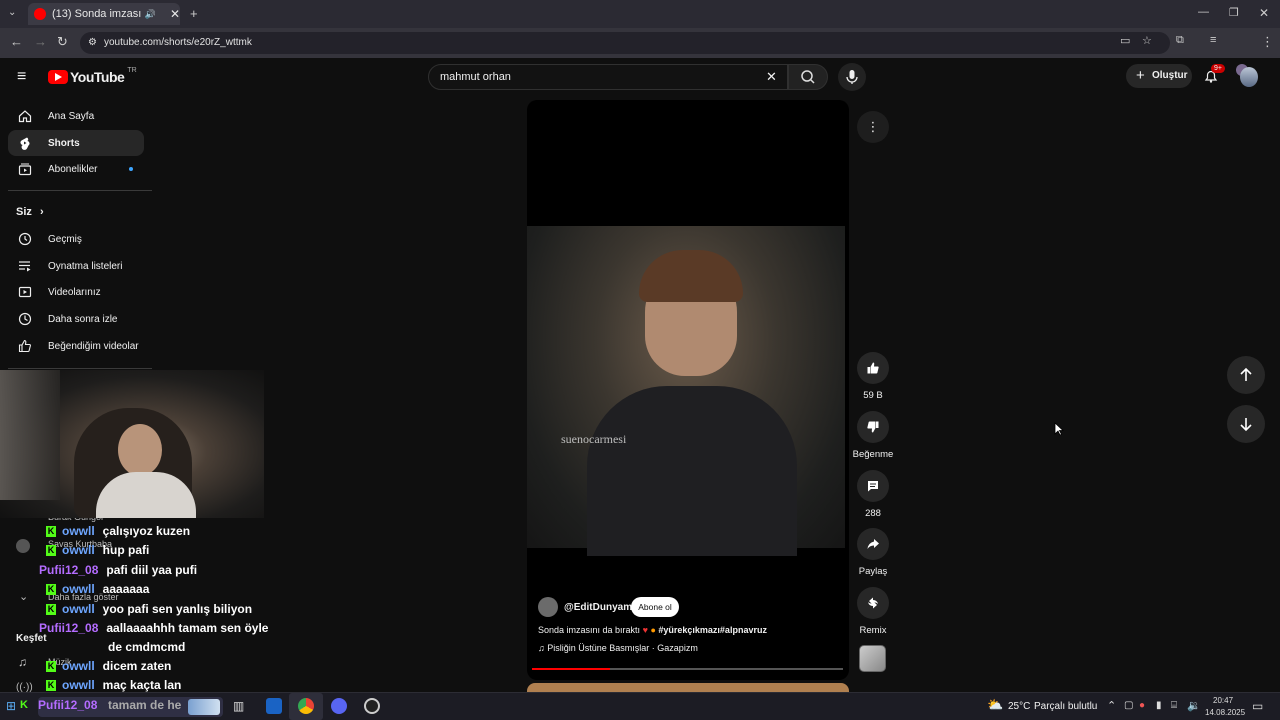 This screenshot has height=720, width=1280. I want to click on sidebar-you-header: Siz ›, so click(30, 212).